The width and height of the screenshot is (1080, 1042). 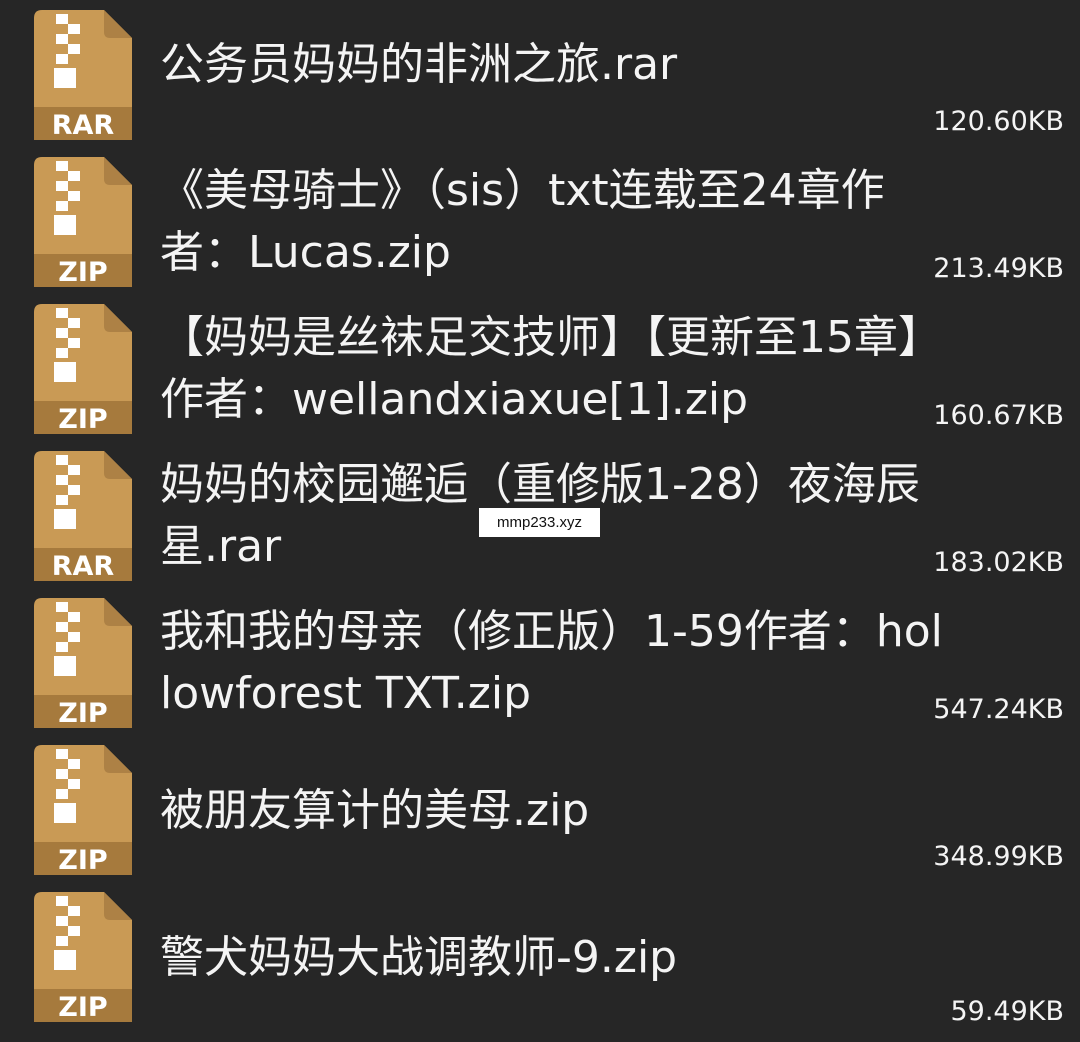 What do you see at coordinates (539, 522) in the screenshot?
I see `watermark: mmp233.xyz` at bounding box center [539, 522].